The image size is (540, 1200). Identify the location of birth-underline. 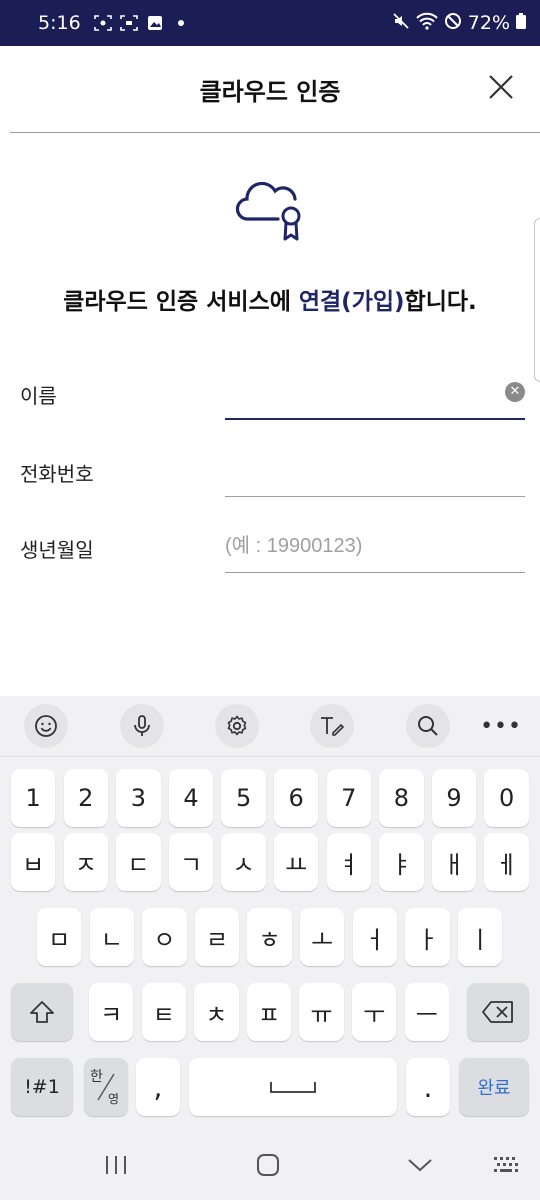
(375, 572).